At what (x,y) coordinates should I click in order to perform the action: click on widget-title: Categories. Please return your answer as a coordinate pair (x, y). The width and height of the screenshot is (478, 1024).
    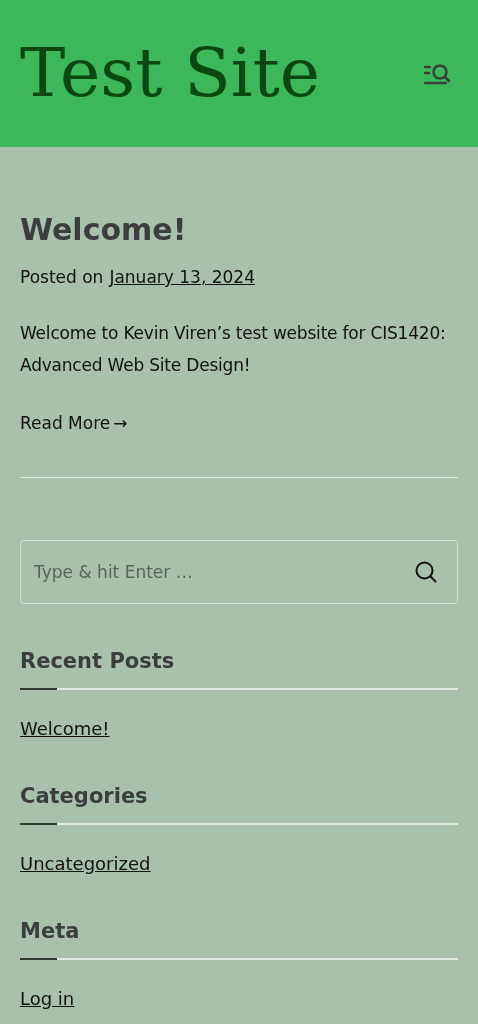
    Looking at the image, I should click on (84, 796).